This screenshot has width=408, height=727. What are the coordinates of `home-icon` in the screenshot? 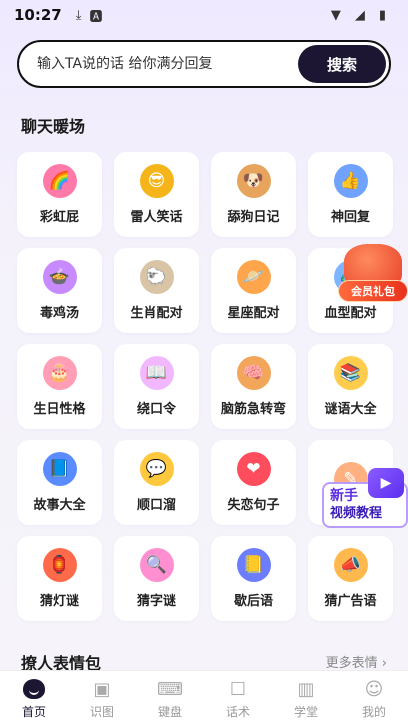 It's located at (34, 689).